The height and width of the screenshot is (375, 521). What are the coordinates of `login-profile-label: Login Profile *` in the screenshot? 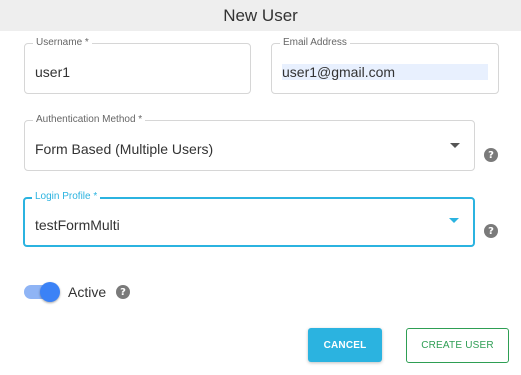 It's located at (66, 197).